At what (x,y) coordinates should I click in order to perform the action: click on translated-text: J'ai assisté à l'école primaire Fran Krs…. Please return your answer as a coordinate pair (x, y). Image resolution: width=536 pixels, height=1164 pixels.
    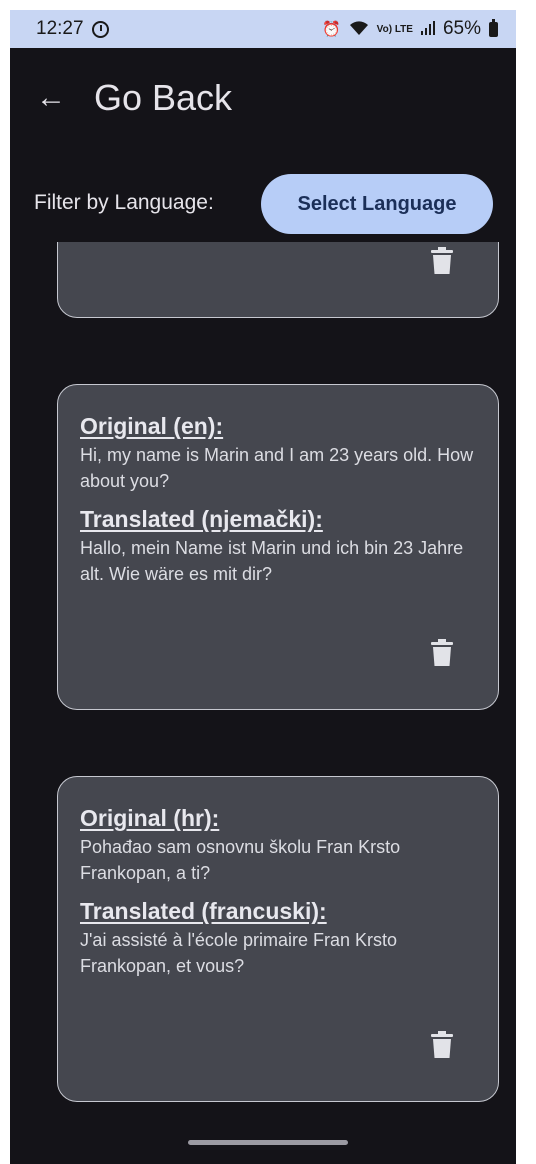
    Looking at the image, I should click on (238, 953).